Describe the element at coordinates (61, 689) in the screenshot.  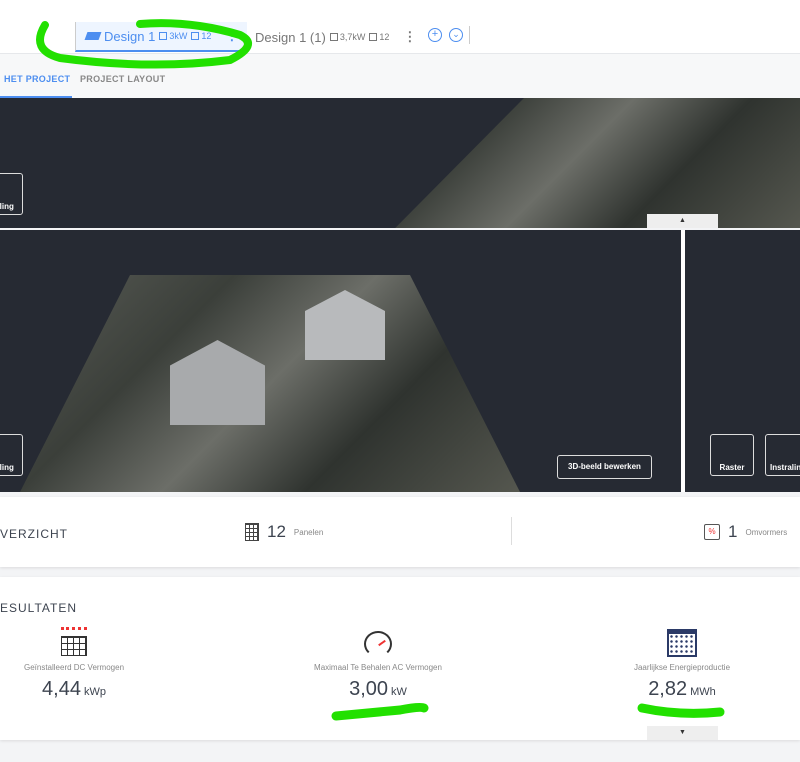
I see `stat-value: 4,44` at that location.